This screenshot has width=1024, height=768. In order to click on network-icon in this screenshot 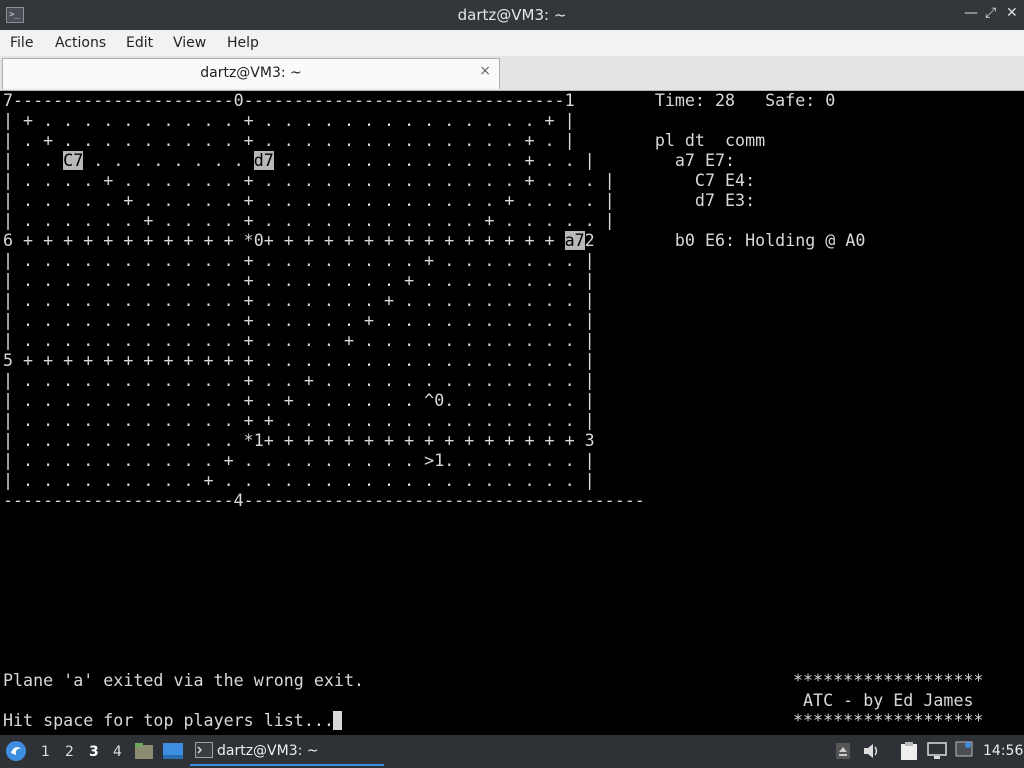, I will do `click(937, 751)`.